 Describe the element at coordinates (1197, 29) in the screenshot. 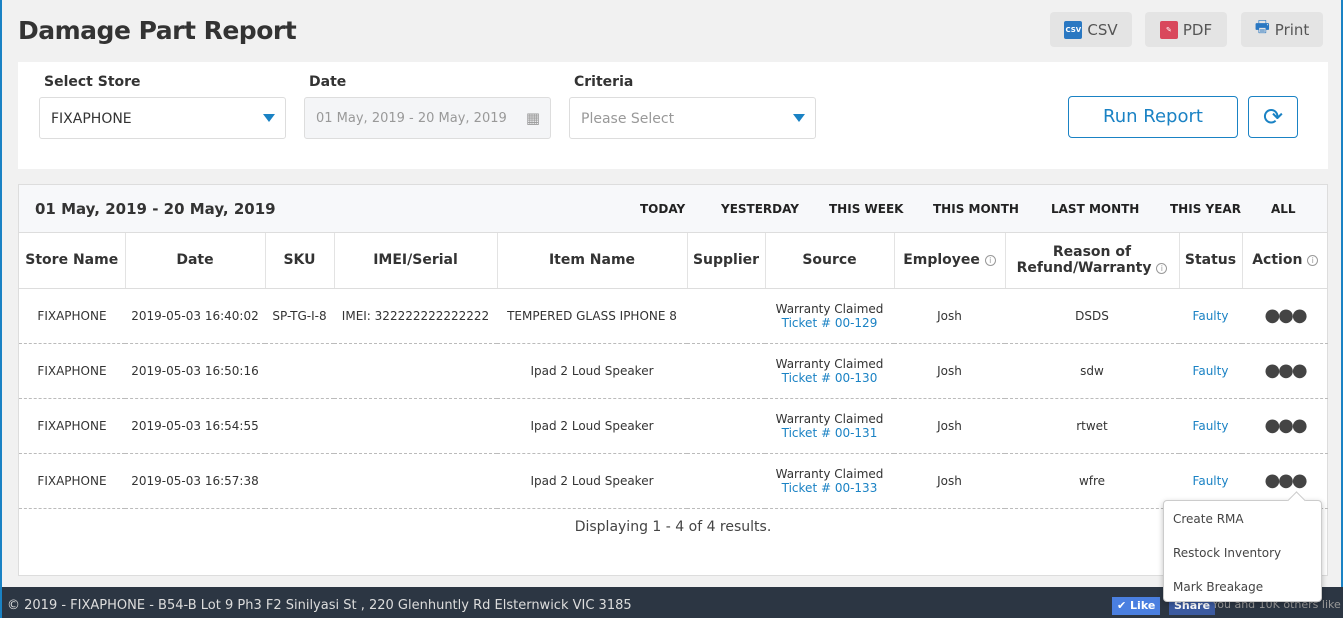

I see `pdf-label: PDF` at that location.